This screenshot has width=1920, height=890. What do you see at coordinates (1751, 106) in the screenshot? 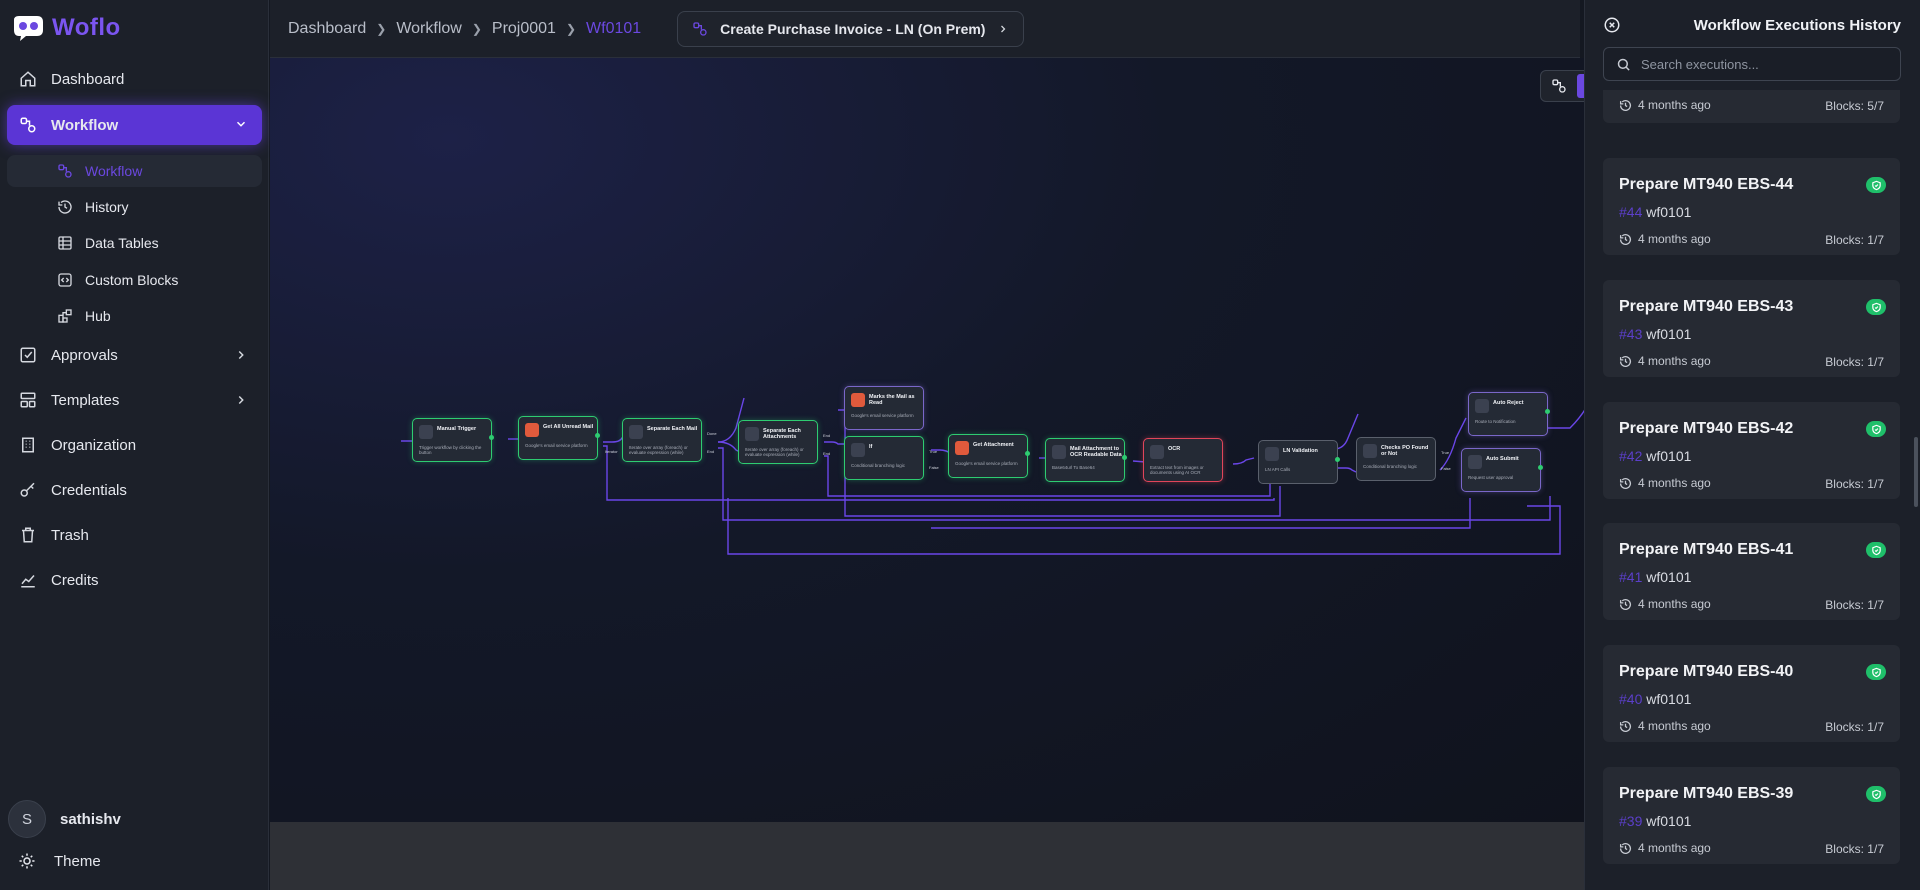
I see `execution-card: 4 months ago Blocks: 5/7` at bounding box center [1751, 106].